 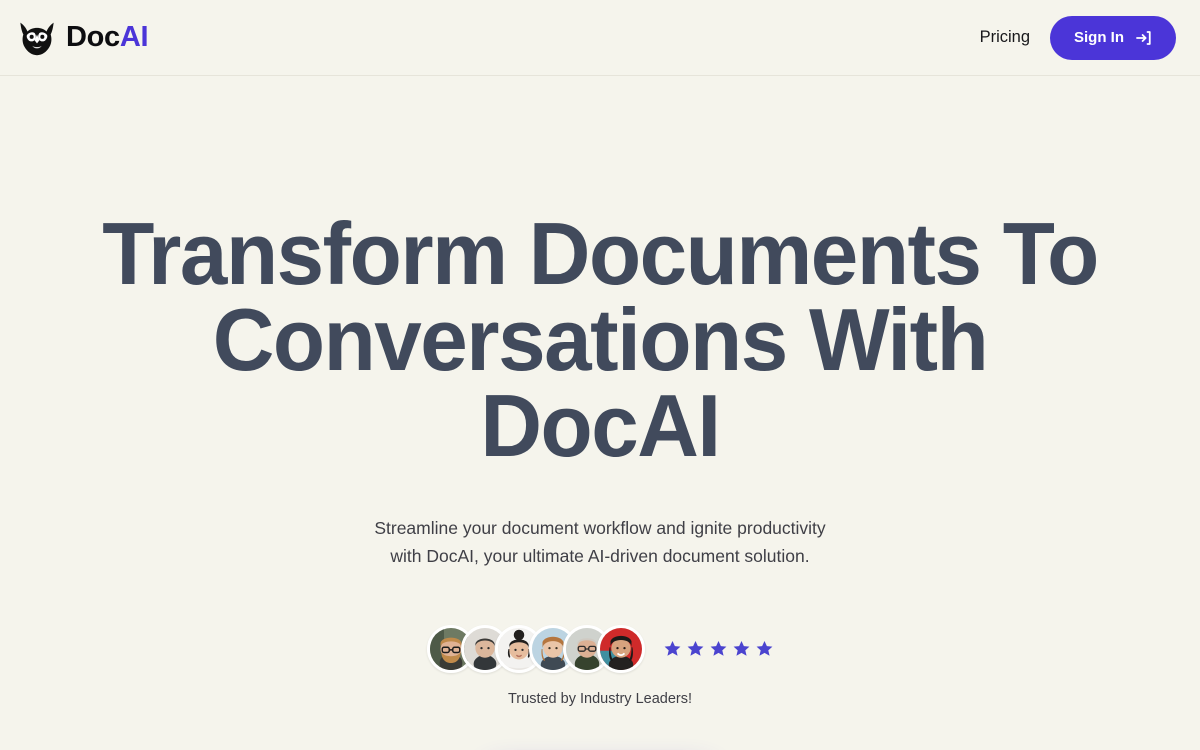 I want to click on sign-in-label: Sign In, so click(x=1099, y=37).